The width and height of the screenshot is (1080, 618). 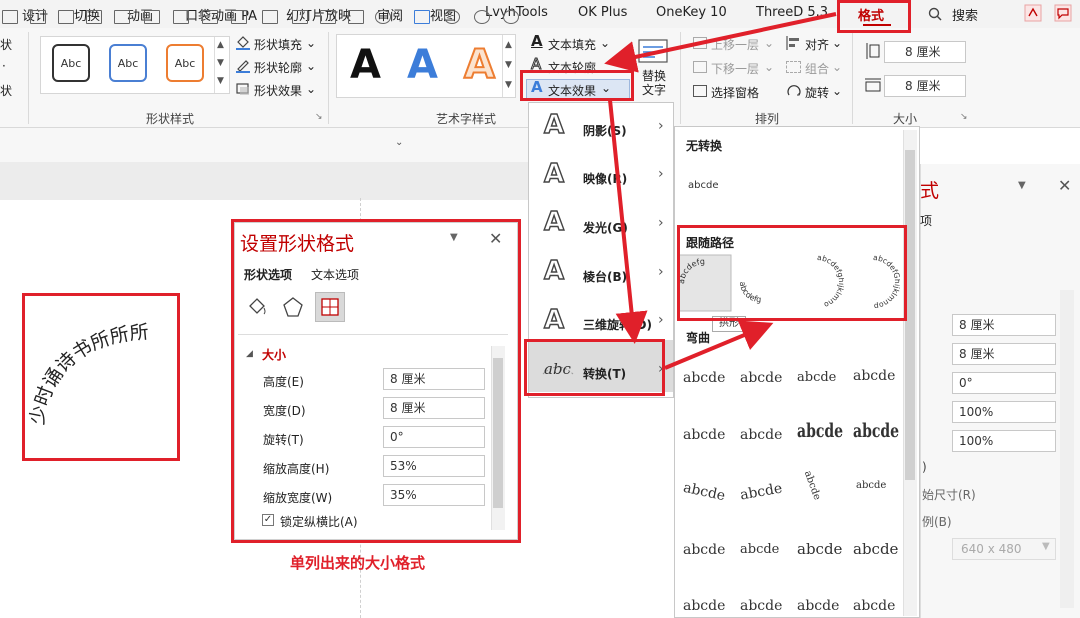 I want to click on no-transform-option: abcde, so click(x=703, y=185).